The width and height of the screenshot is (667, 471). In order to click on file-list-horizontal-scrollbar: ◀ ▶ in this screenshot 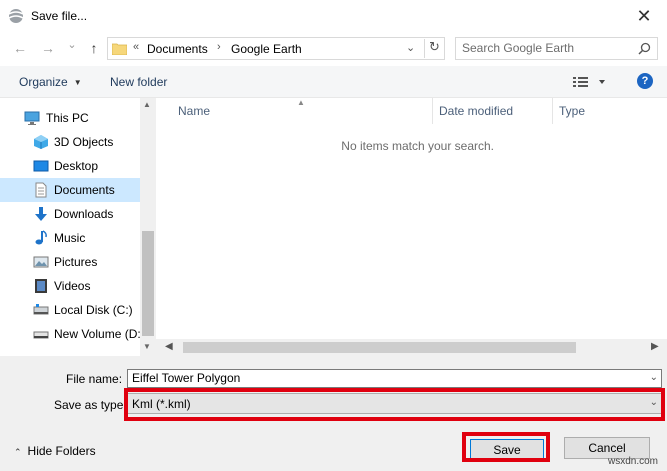, I will do `click(411, 347)`.